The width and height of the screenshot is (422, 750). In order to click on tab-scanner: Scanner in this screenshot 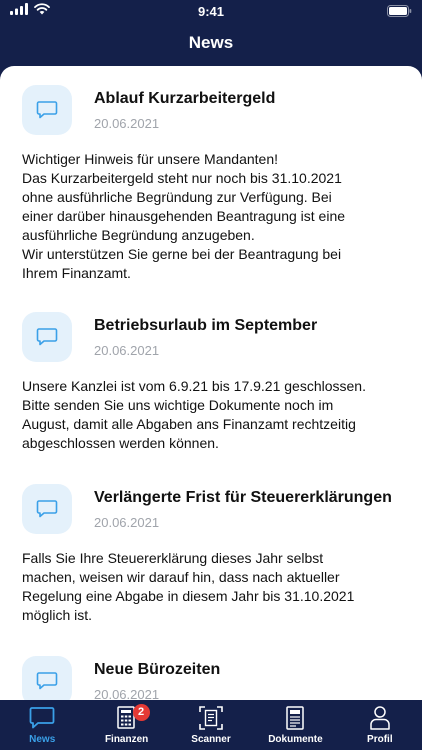, I will do `click(211, 725)`.